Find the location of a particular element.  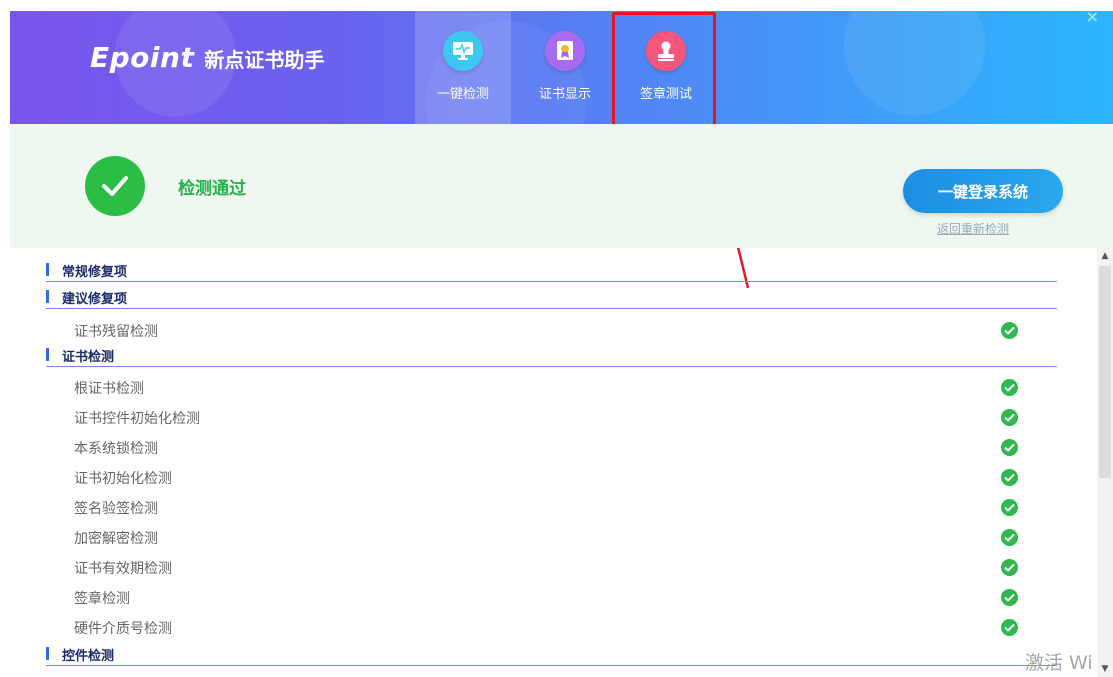

list-item: 签名验签检测 is located at coordinates (569, 509).